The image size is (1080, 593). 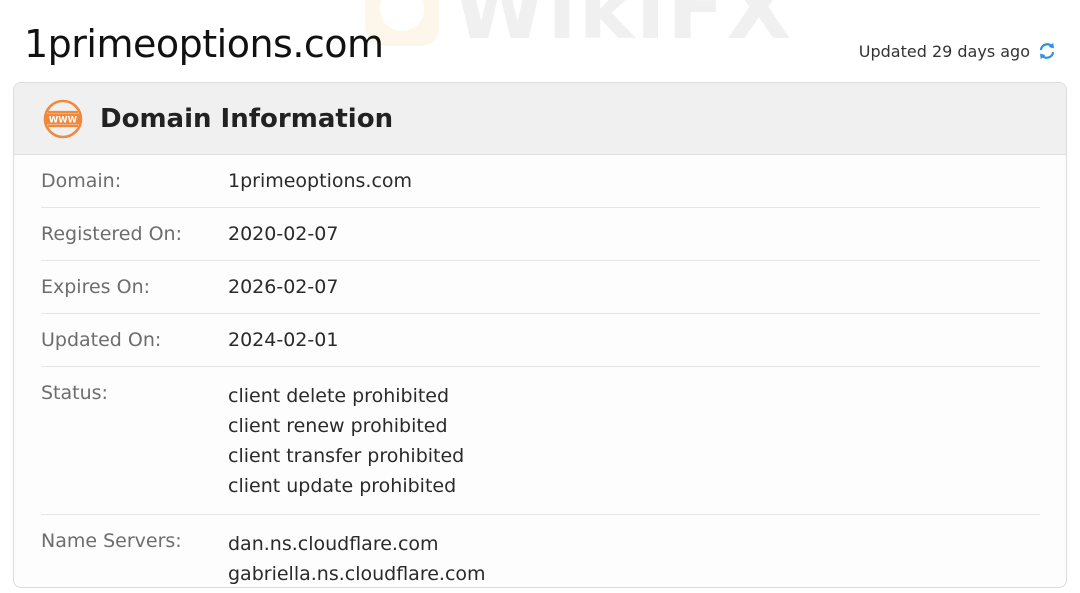 I want to click on row-label: Domain:, so click(x=81, y=181).